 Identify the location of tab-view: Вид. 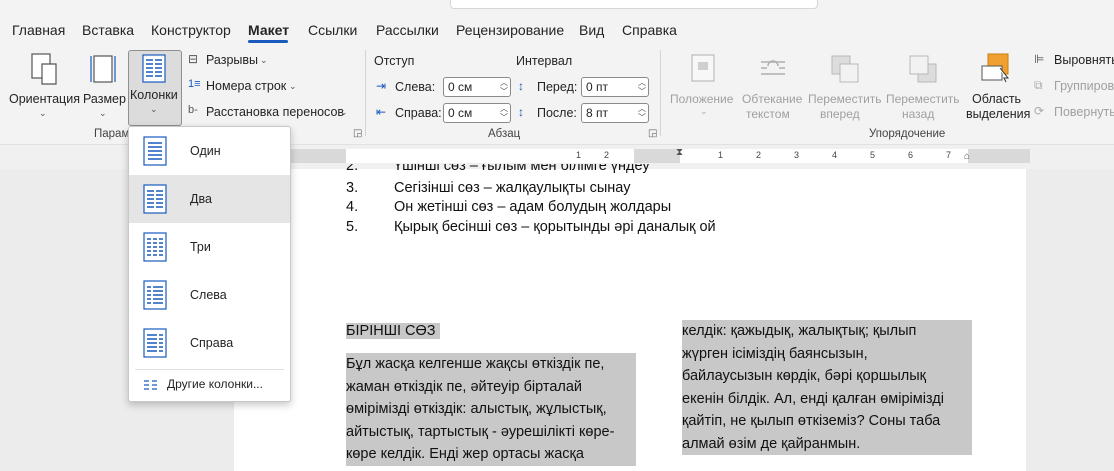
(591, 30).